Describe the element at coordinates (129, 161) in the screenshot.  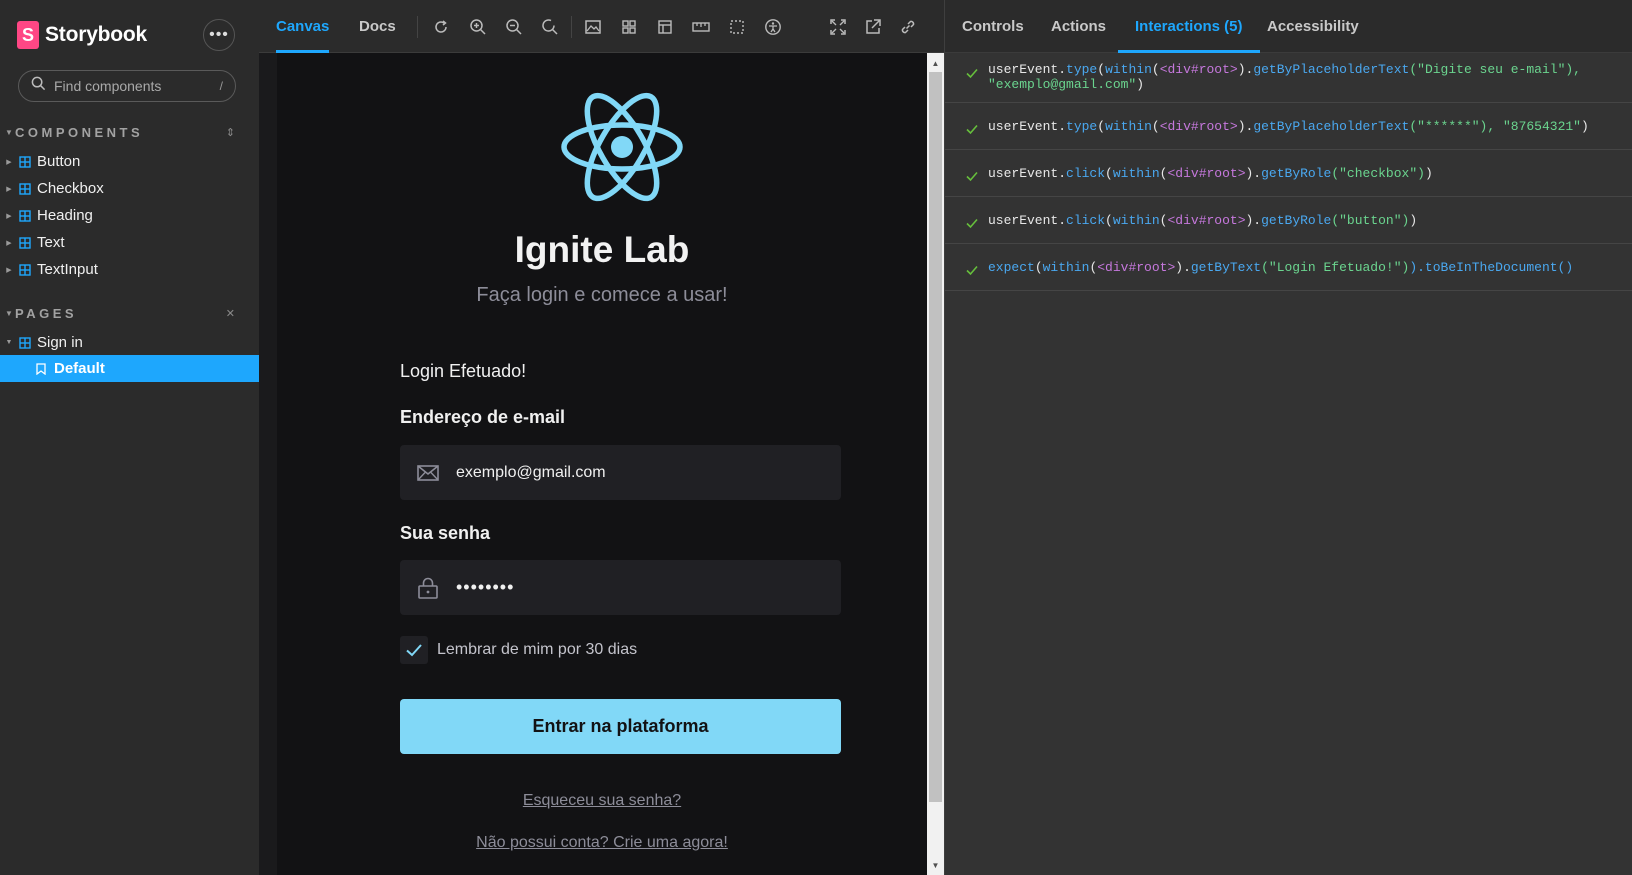
I see `sidebar-item-button: ▶ Button` at that location.